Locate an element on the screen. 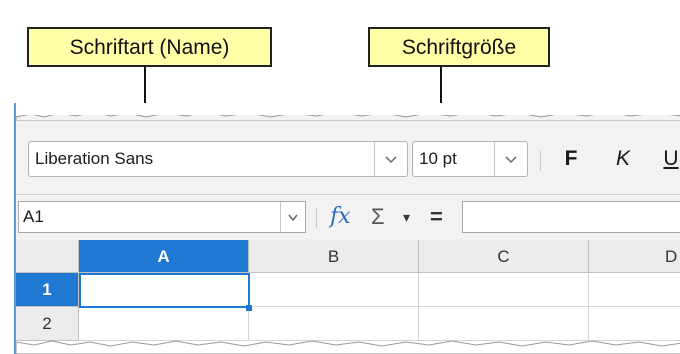  column-header-label: B is located at coordinates (333, 256).